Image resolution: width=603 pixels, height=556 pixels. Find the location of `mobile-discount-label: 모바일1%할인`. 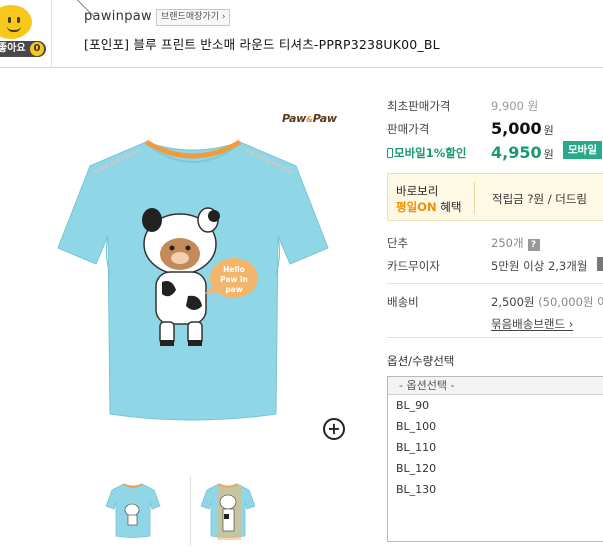

mobile-discount-label: 모바일1%할인 is located at coordinates (426, 153).